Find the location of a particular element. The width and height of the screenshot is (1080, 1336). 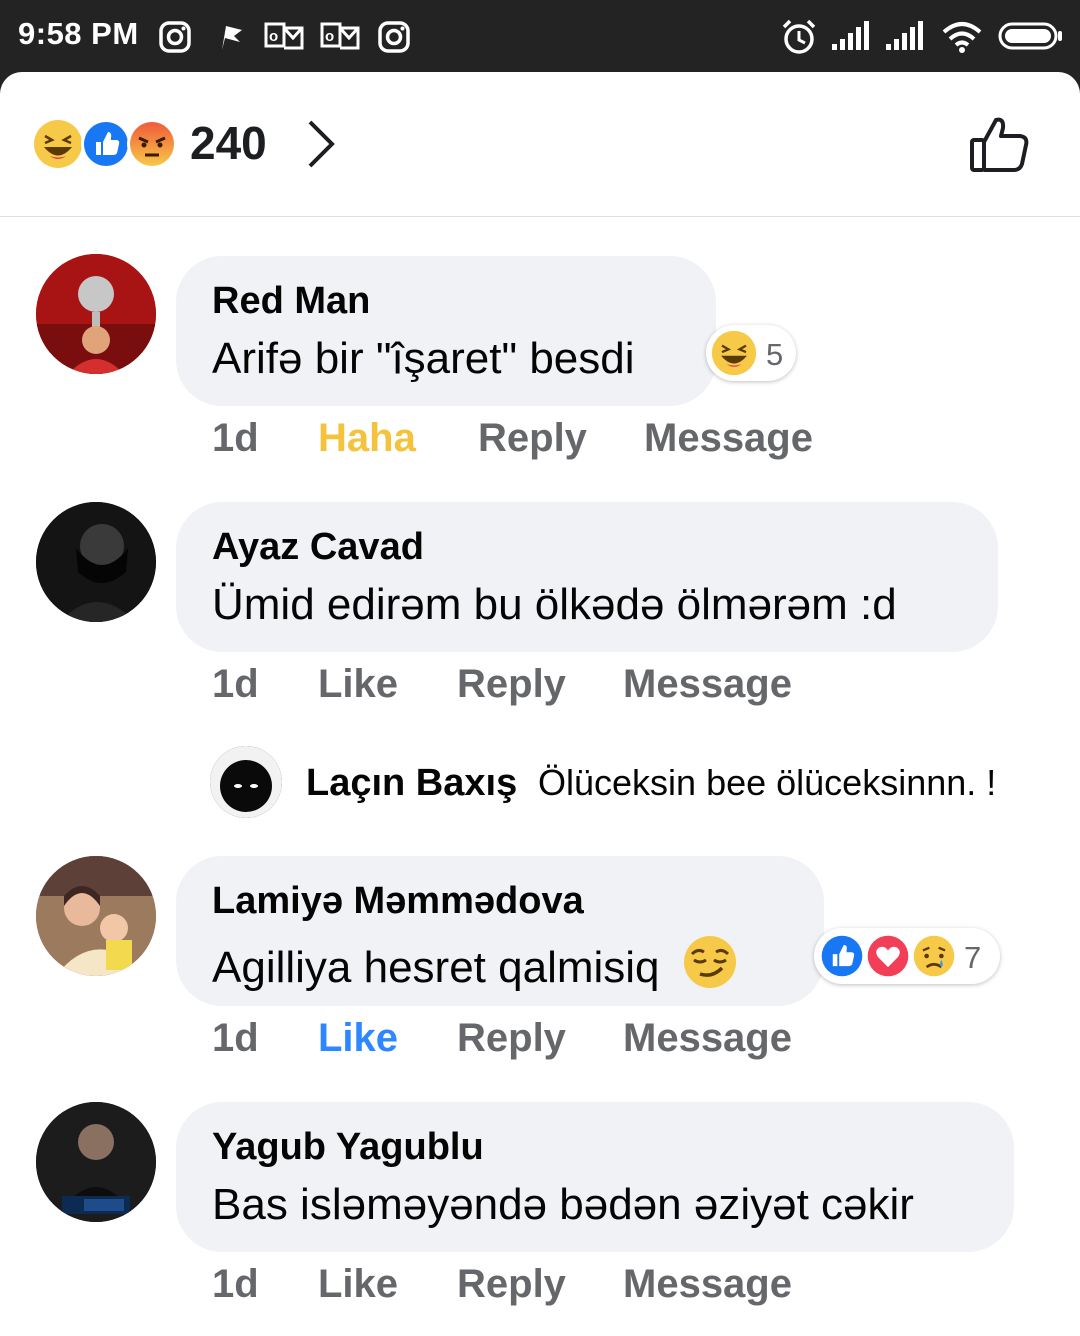

reply-preview: Laçın Baxış Ölüceksin bee ölüceksinnn. ! is located at coordinates (640, 783).